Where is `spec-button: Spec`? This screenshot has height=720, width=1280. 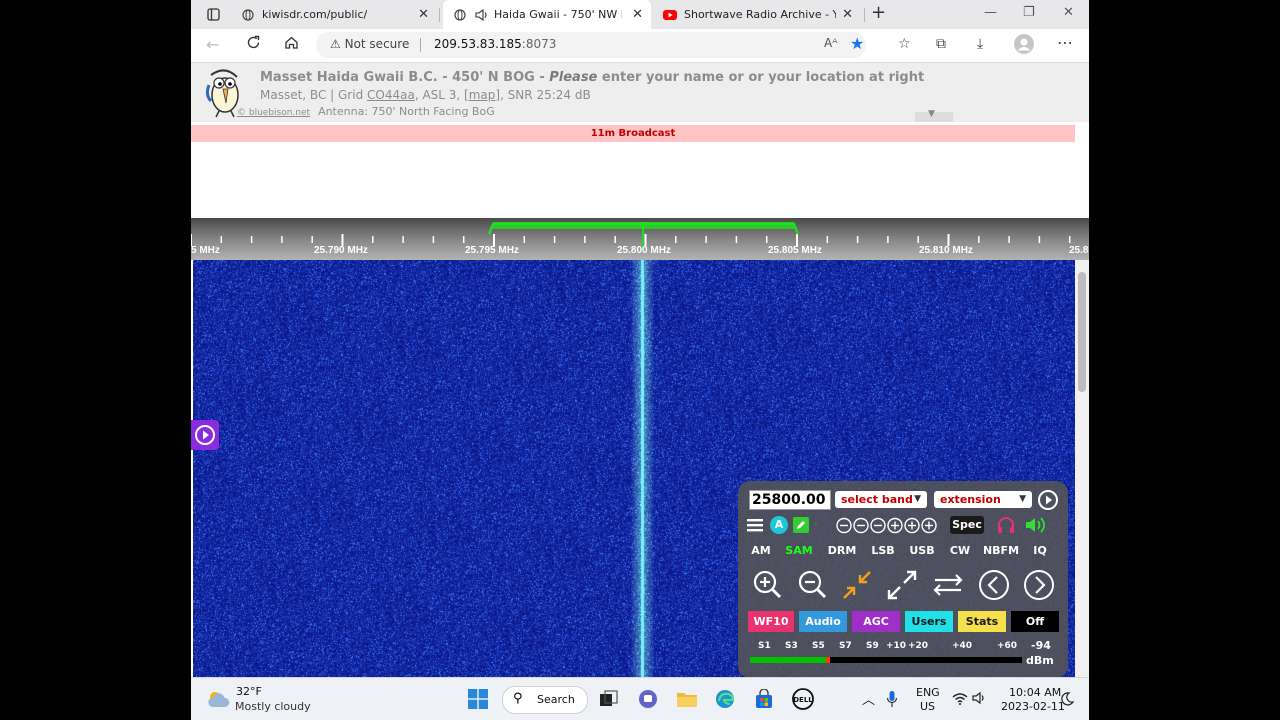
spec-button: Spec is located at coordinates (967, 525).